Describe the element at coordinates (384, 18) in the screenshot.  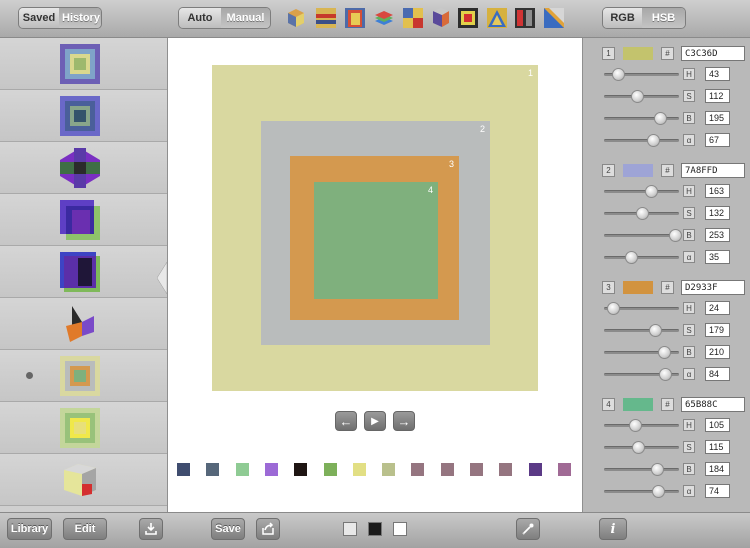
I see `template-layers-icon` at that location.